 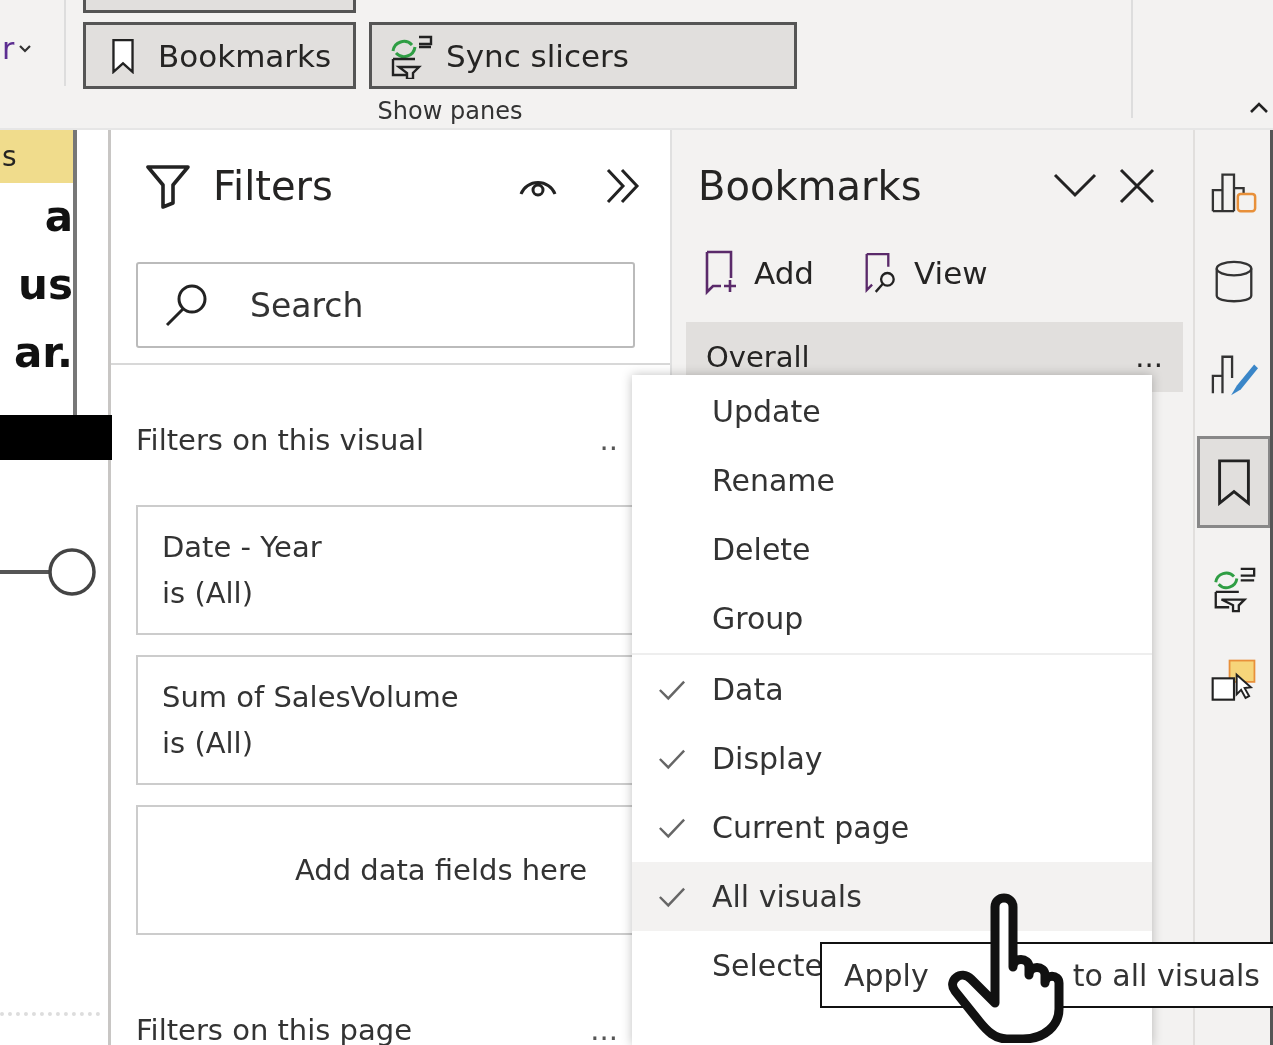 I want to click on ribbon-button: Bookmarks, so click(x=219, y=55).